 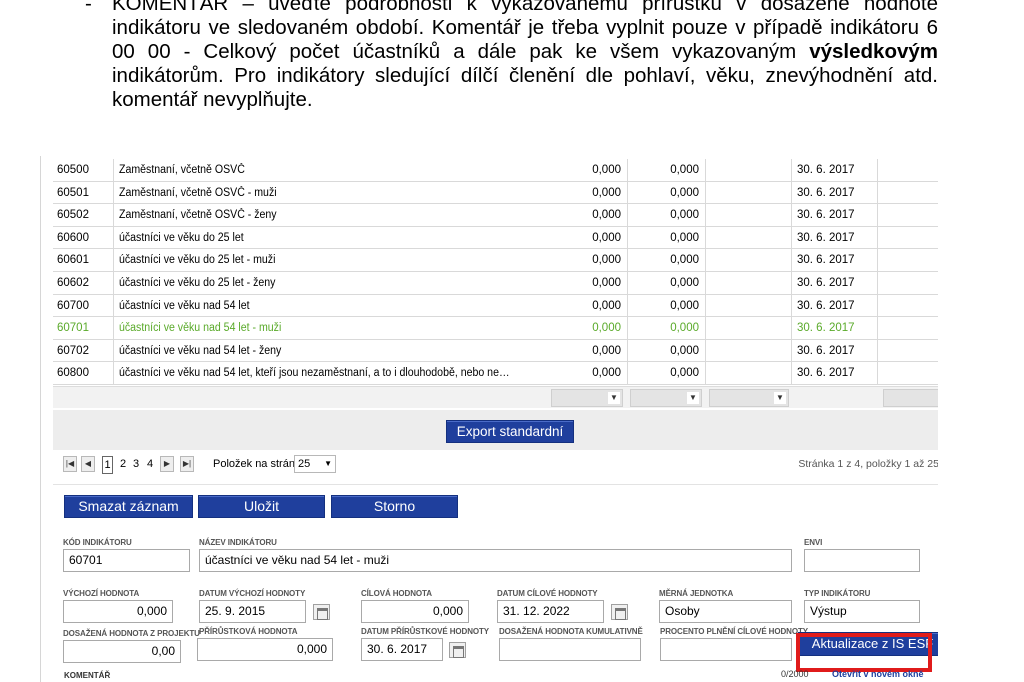 What do you see at coordinates (795, 674) in the screenshot?
I see `char-counter: 0/2000` at bounding box center [795, 674].